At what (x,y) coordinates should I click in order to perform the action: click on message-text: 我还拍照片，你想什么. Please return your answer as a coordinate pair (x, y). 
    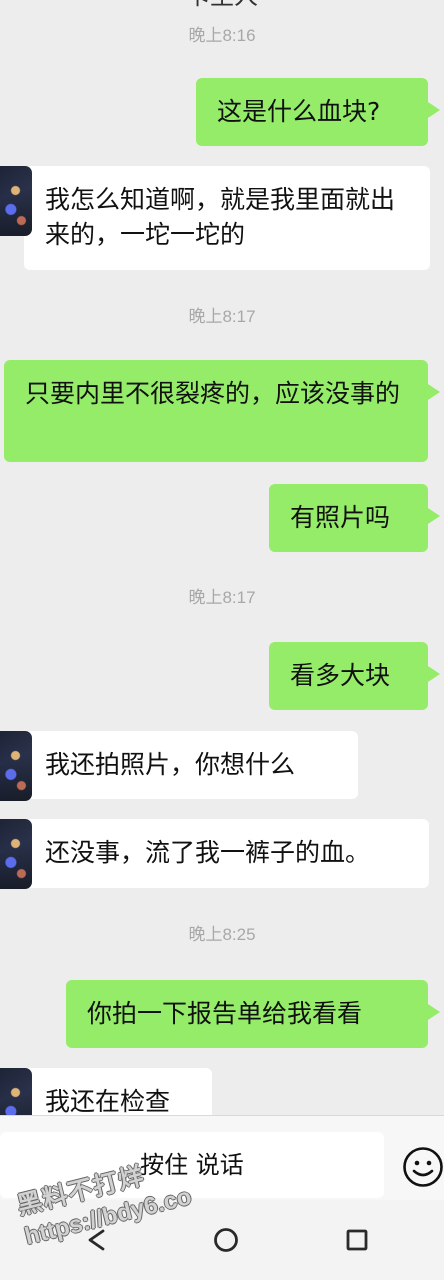
    Looking at the image, I should click on (170, 764).